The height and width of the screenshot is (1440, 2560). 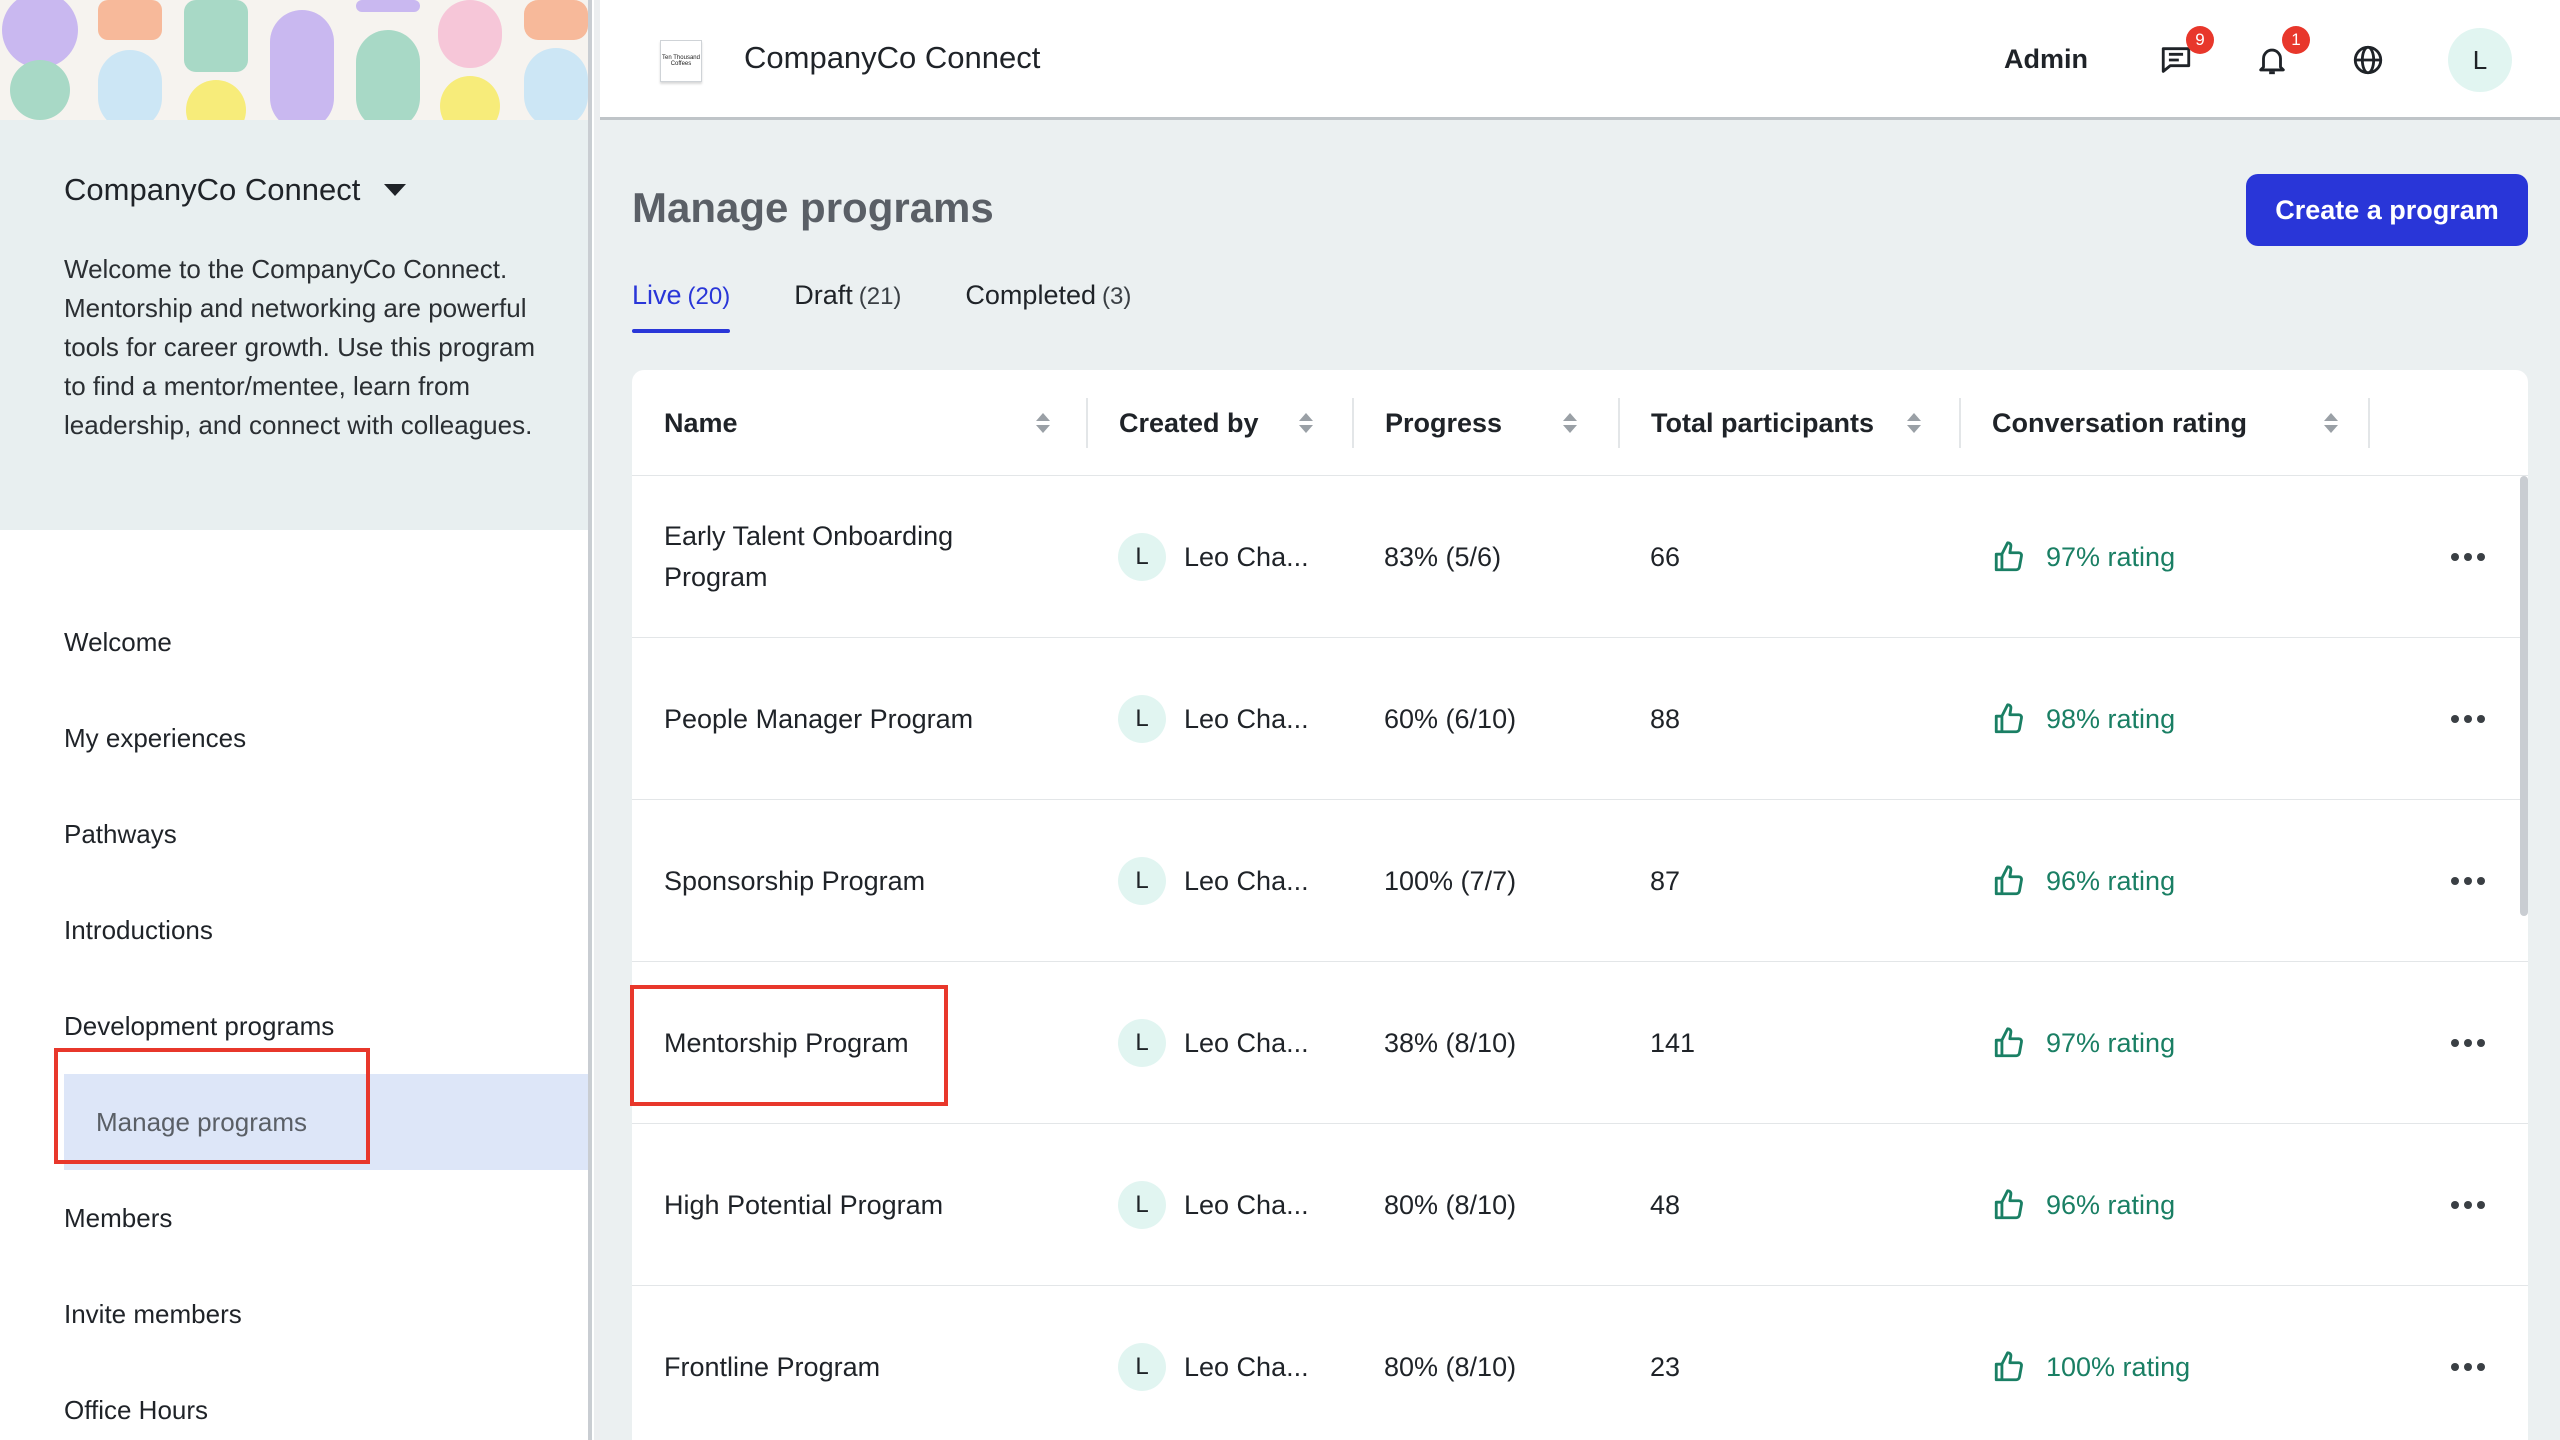 What do you see at coordinates (2369, 423) in the screenshot?
I see `column-divider` at bounding box center [2369, 423].